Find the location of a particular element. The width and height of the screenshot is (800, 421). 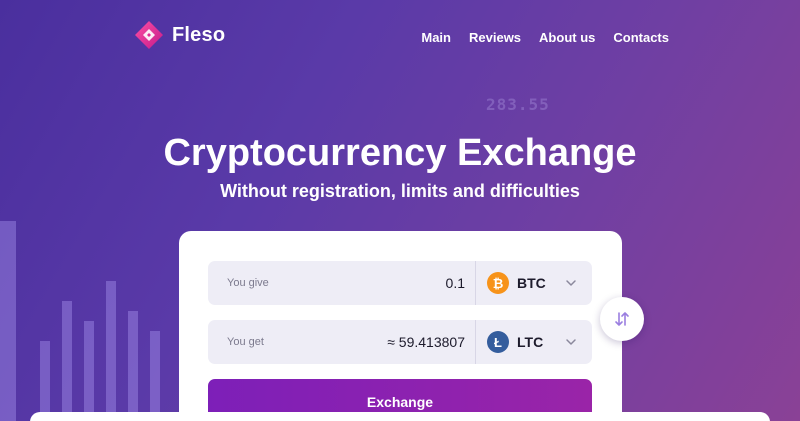

give-currency-code: BTC is located at coordinates (531, 283).